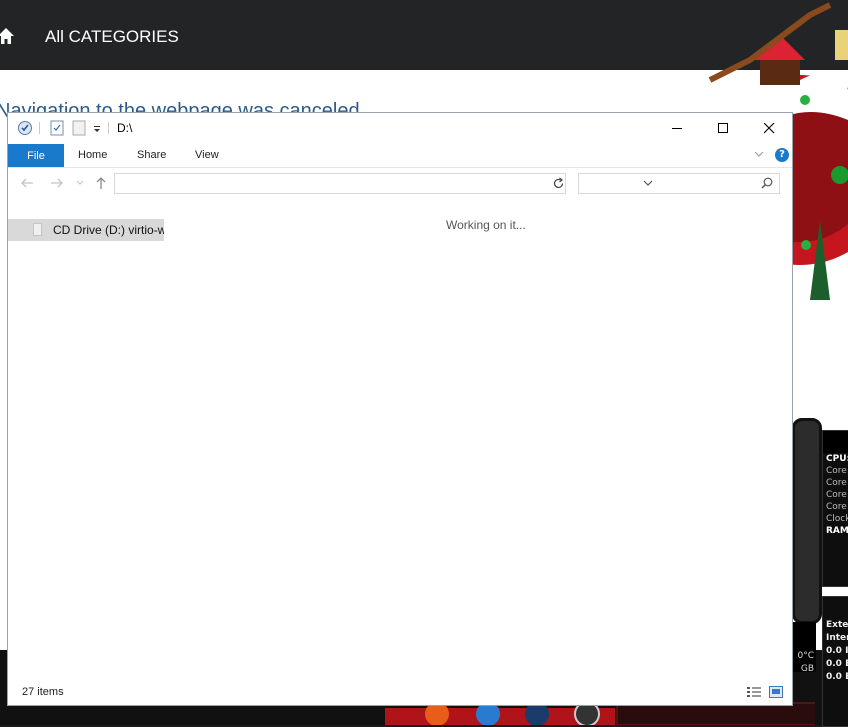 The image size is (848, 727). I want to click on recent-locations-icon, so click(80, 183).